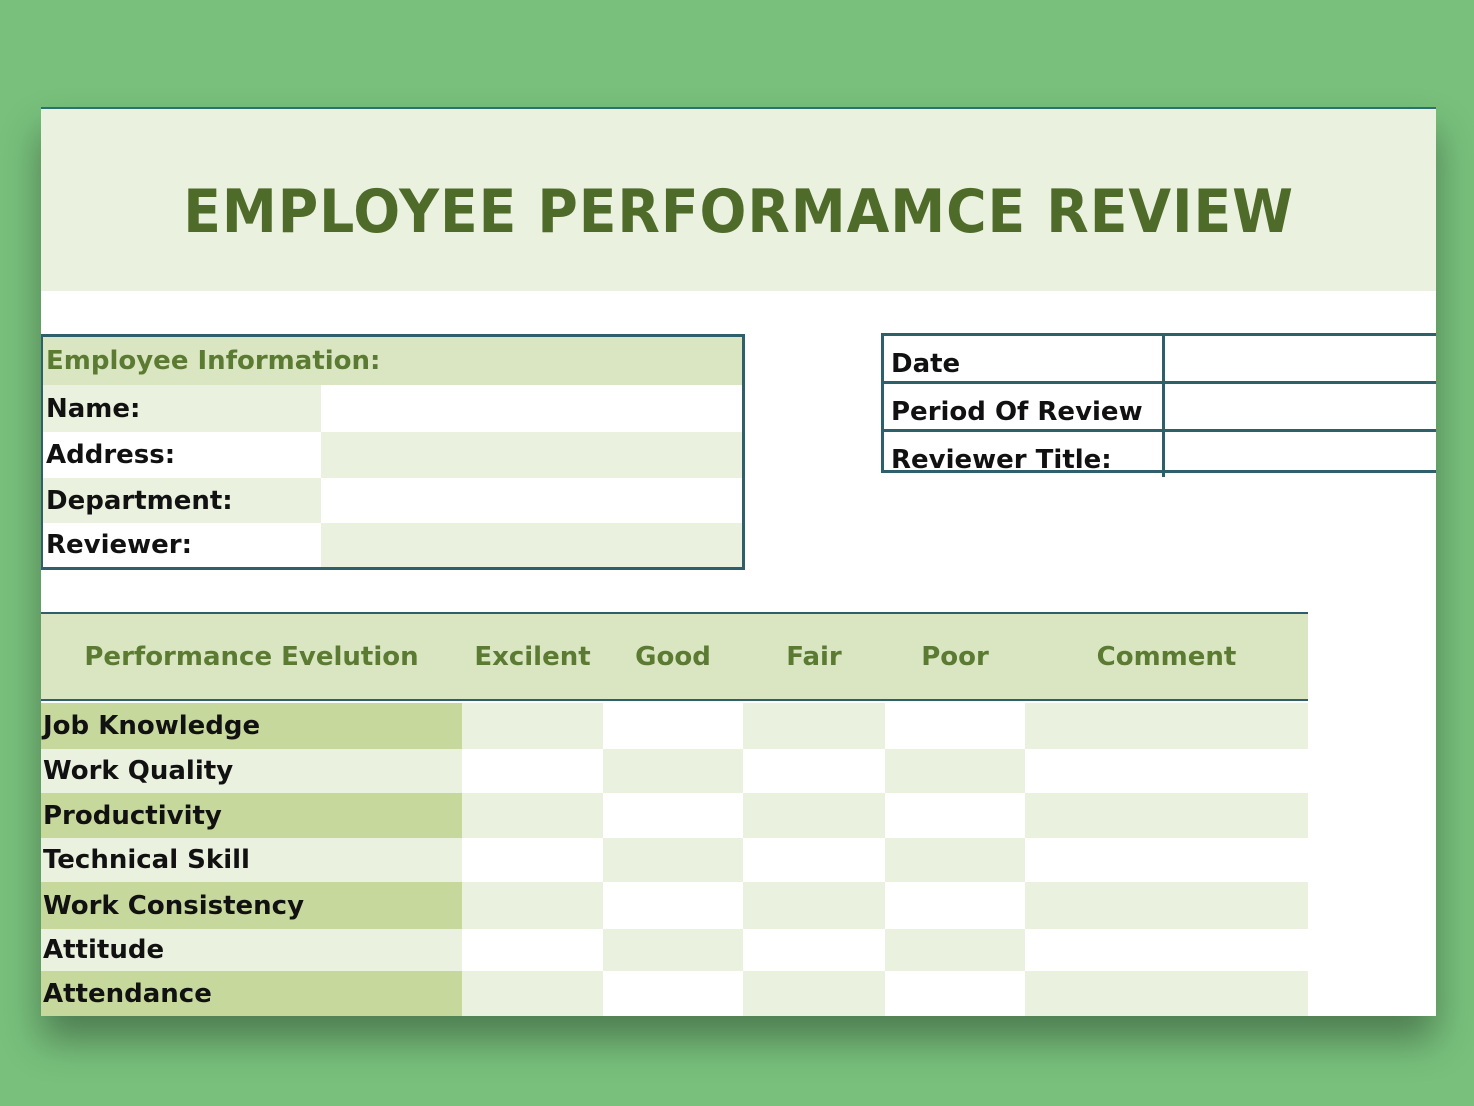  I want to click on review-meta-box: Date Period Of Review Reviewer Title:, so click(1158, 403).